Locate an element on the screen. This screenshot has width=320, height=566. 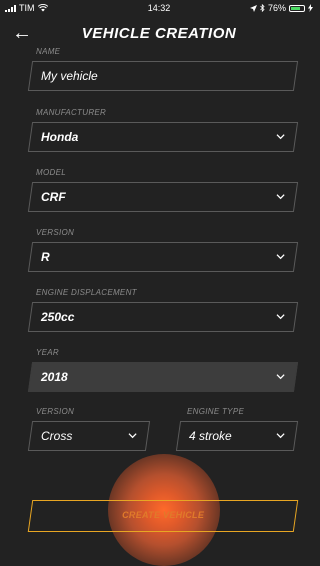
manufacturer-value: Honda is located at coordinates (60, 137).